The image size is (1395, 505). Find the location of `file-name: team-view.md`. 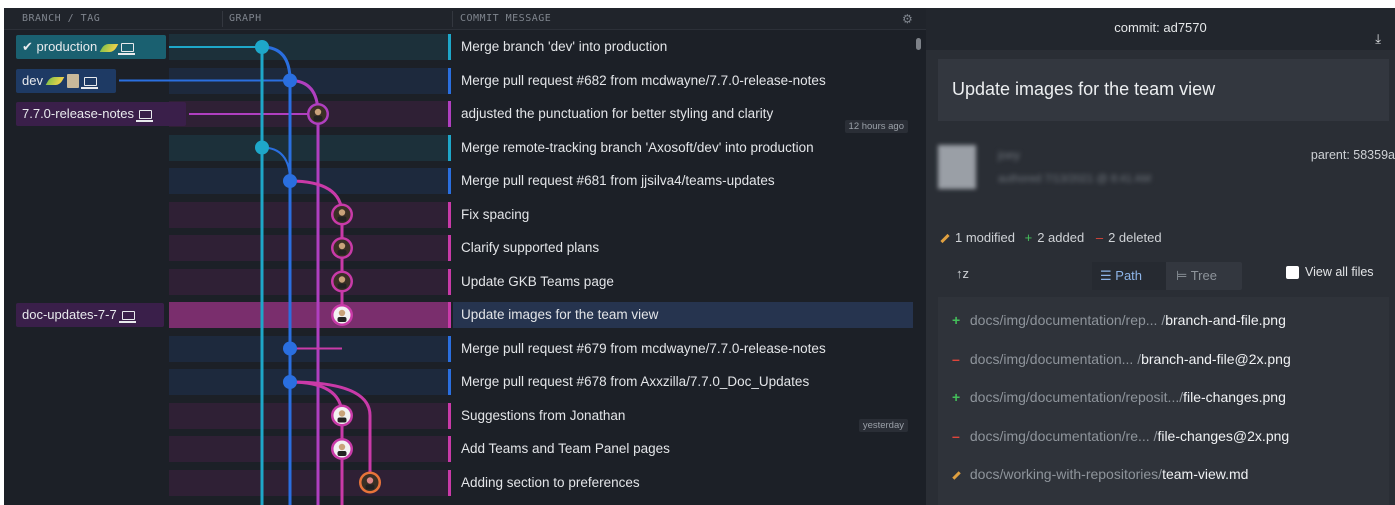

file-name: team-view.md is located at coordinates (1205, 474).